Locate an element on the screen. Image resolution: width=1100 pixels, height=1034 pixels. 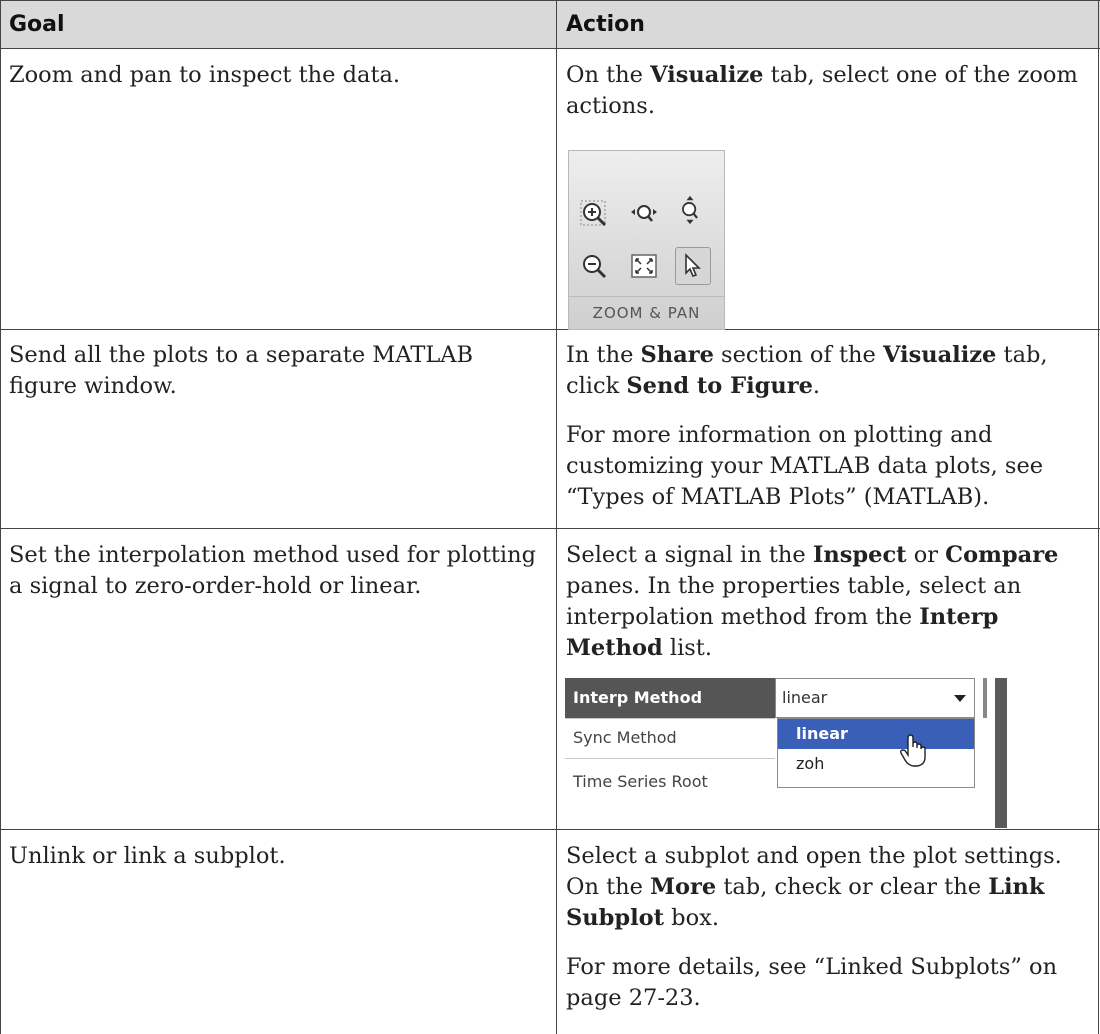
prop-row-sync-method: Sync Method is located at coordinates (625, 737).